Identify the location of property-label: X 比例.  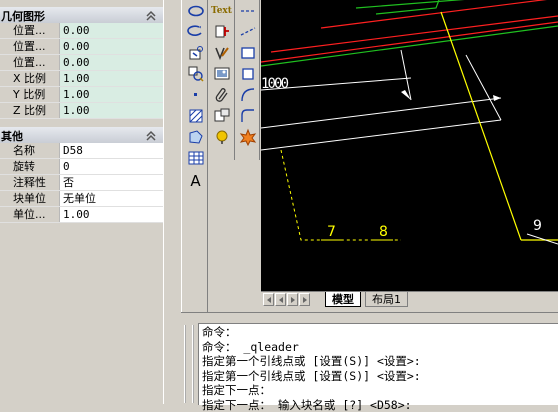
(29, 78).